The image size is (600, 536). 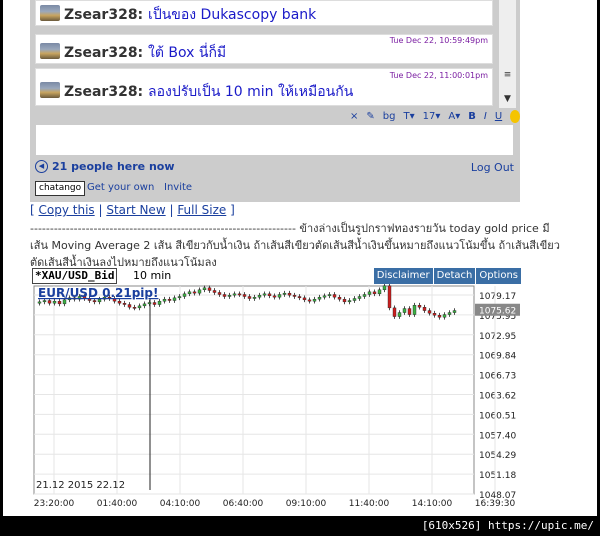 What do you see at coordinates (498, 116) in the screenshot?
I see `underline-button: U` at bounding box center [498, 116].